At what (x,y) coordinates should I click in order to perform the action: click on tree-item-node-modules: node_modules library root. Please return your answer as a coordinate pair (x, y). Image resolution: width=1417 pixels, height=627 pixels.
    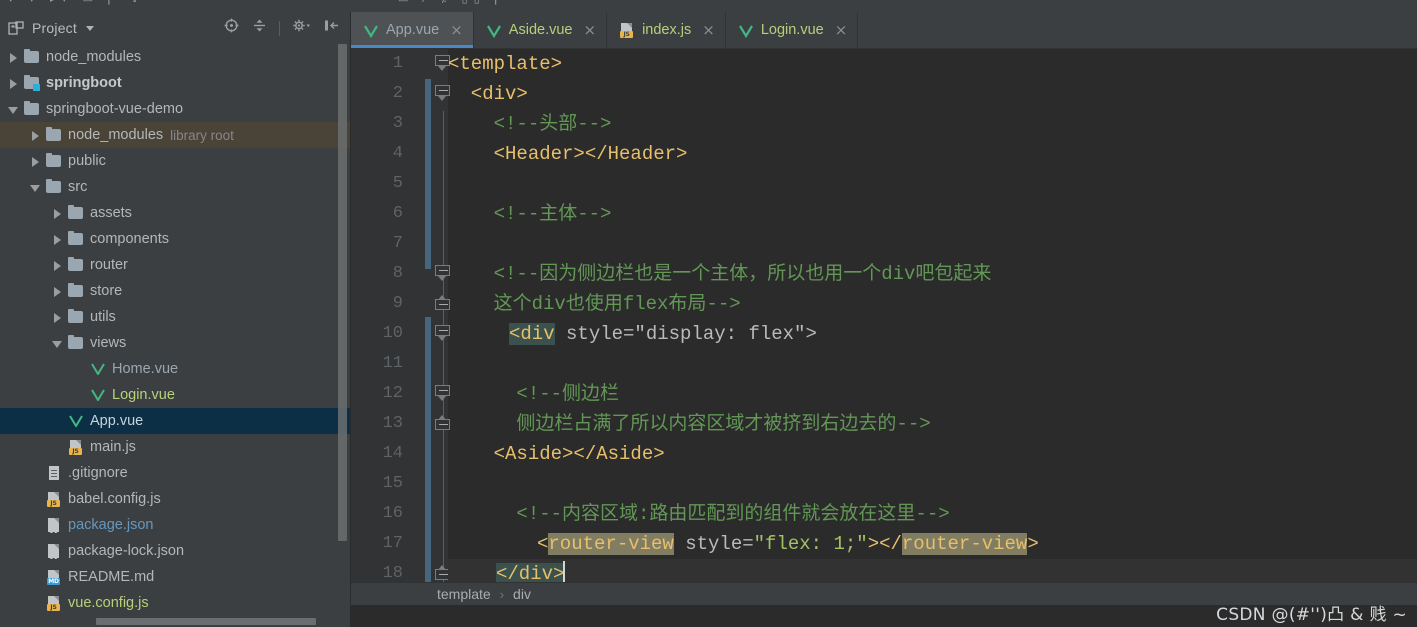
    Looking at the image, I should click on (175, 135).